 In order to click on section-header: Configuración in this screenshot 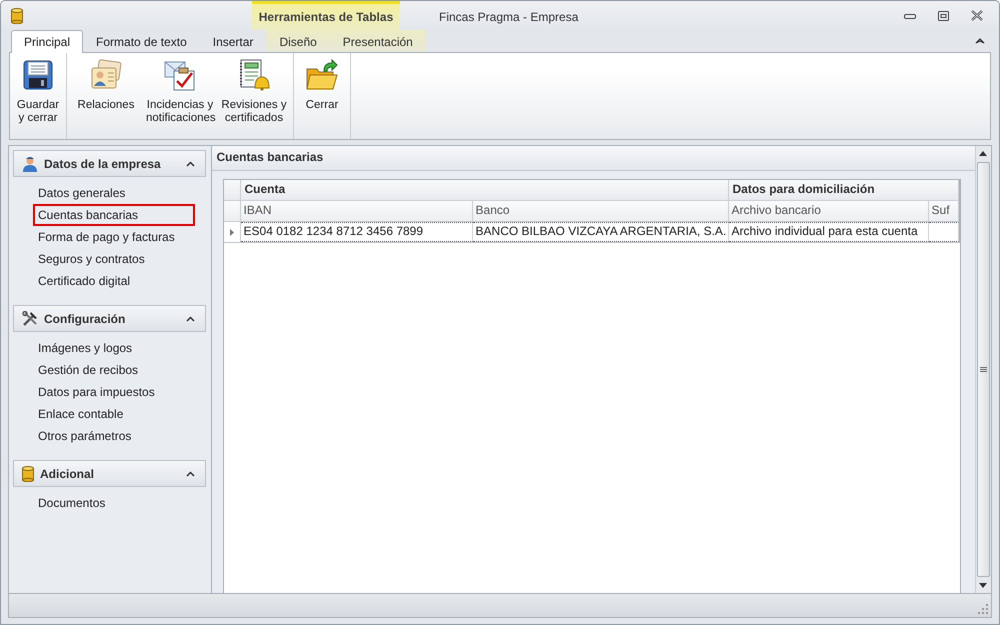, I will do `click(109, 318)`.